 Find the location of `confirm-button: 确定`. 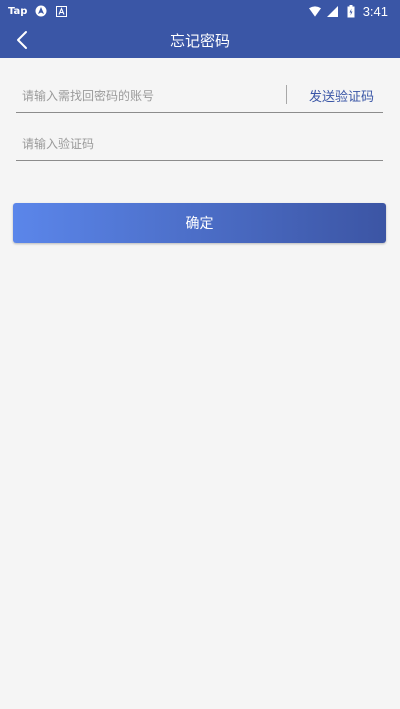

confirm-button: 确定 is located at coordinates (199, 223).